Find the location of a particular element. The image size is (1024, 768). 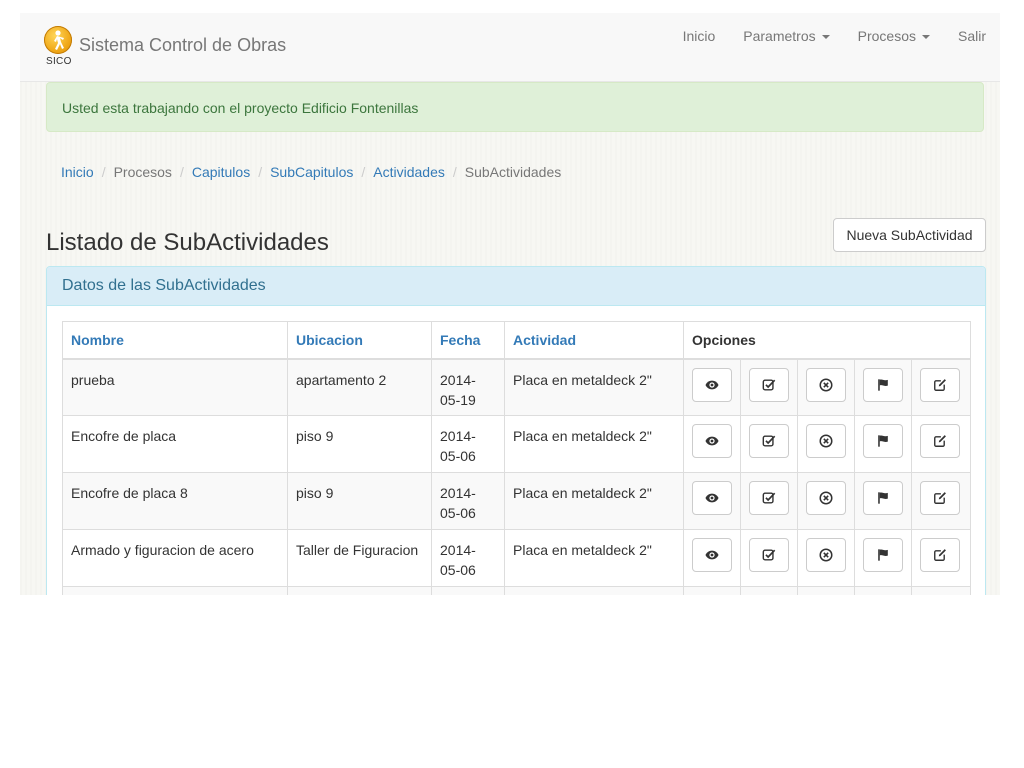

nav-inicio-label: Inicio is located at coordinates (699, 36).